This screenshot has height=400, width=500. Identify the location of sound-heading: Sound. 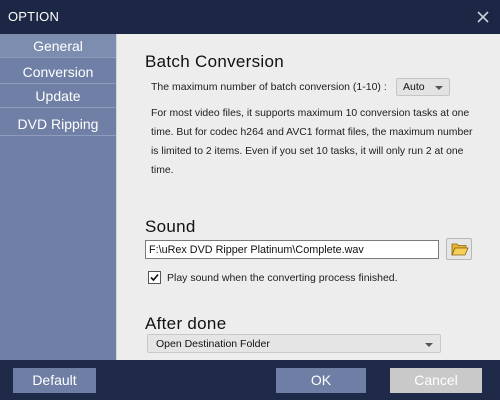
(170, 226).